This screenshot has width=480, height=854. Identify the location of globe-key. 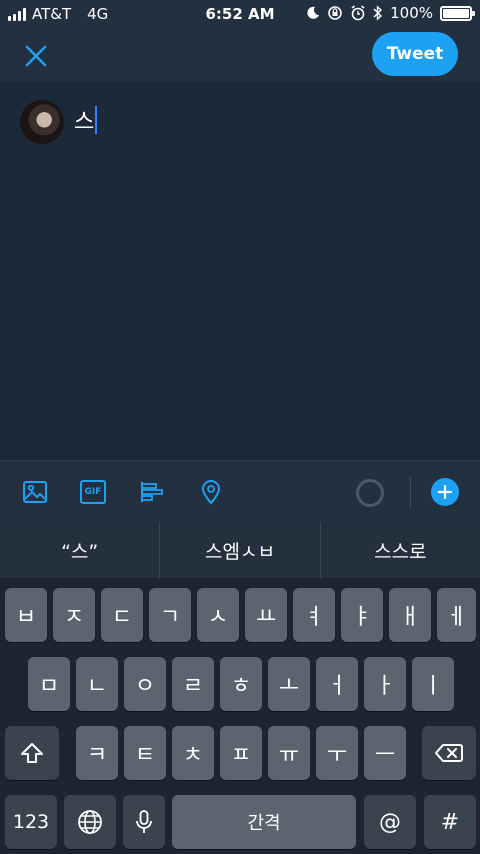
(90, 822).